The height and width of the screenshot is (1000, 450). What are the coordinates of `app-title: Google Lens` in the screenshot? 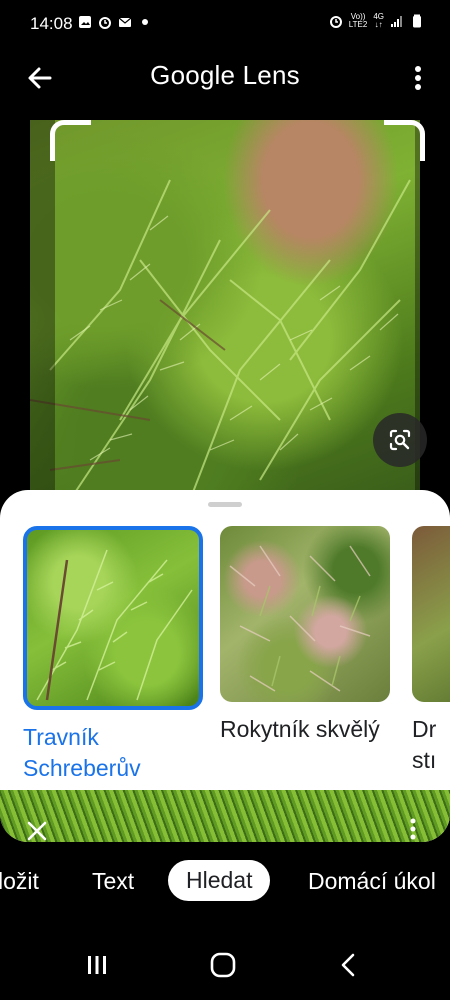 It's located at (225, 75).